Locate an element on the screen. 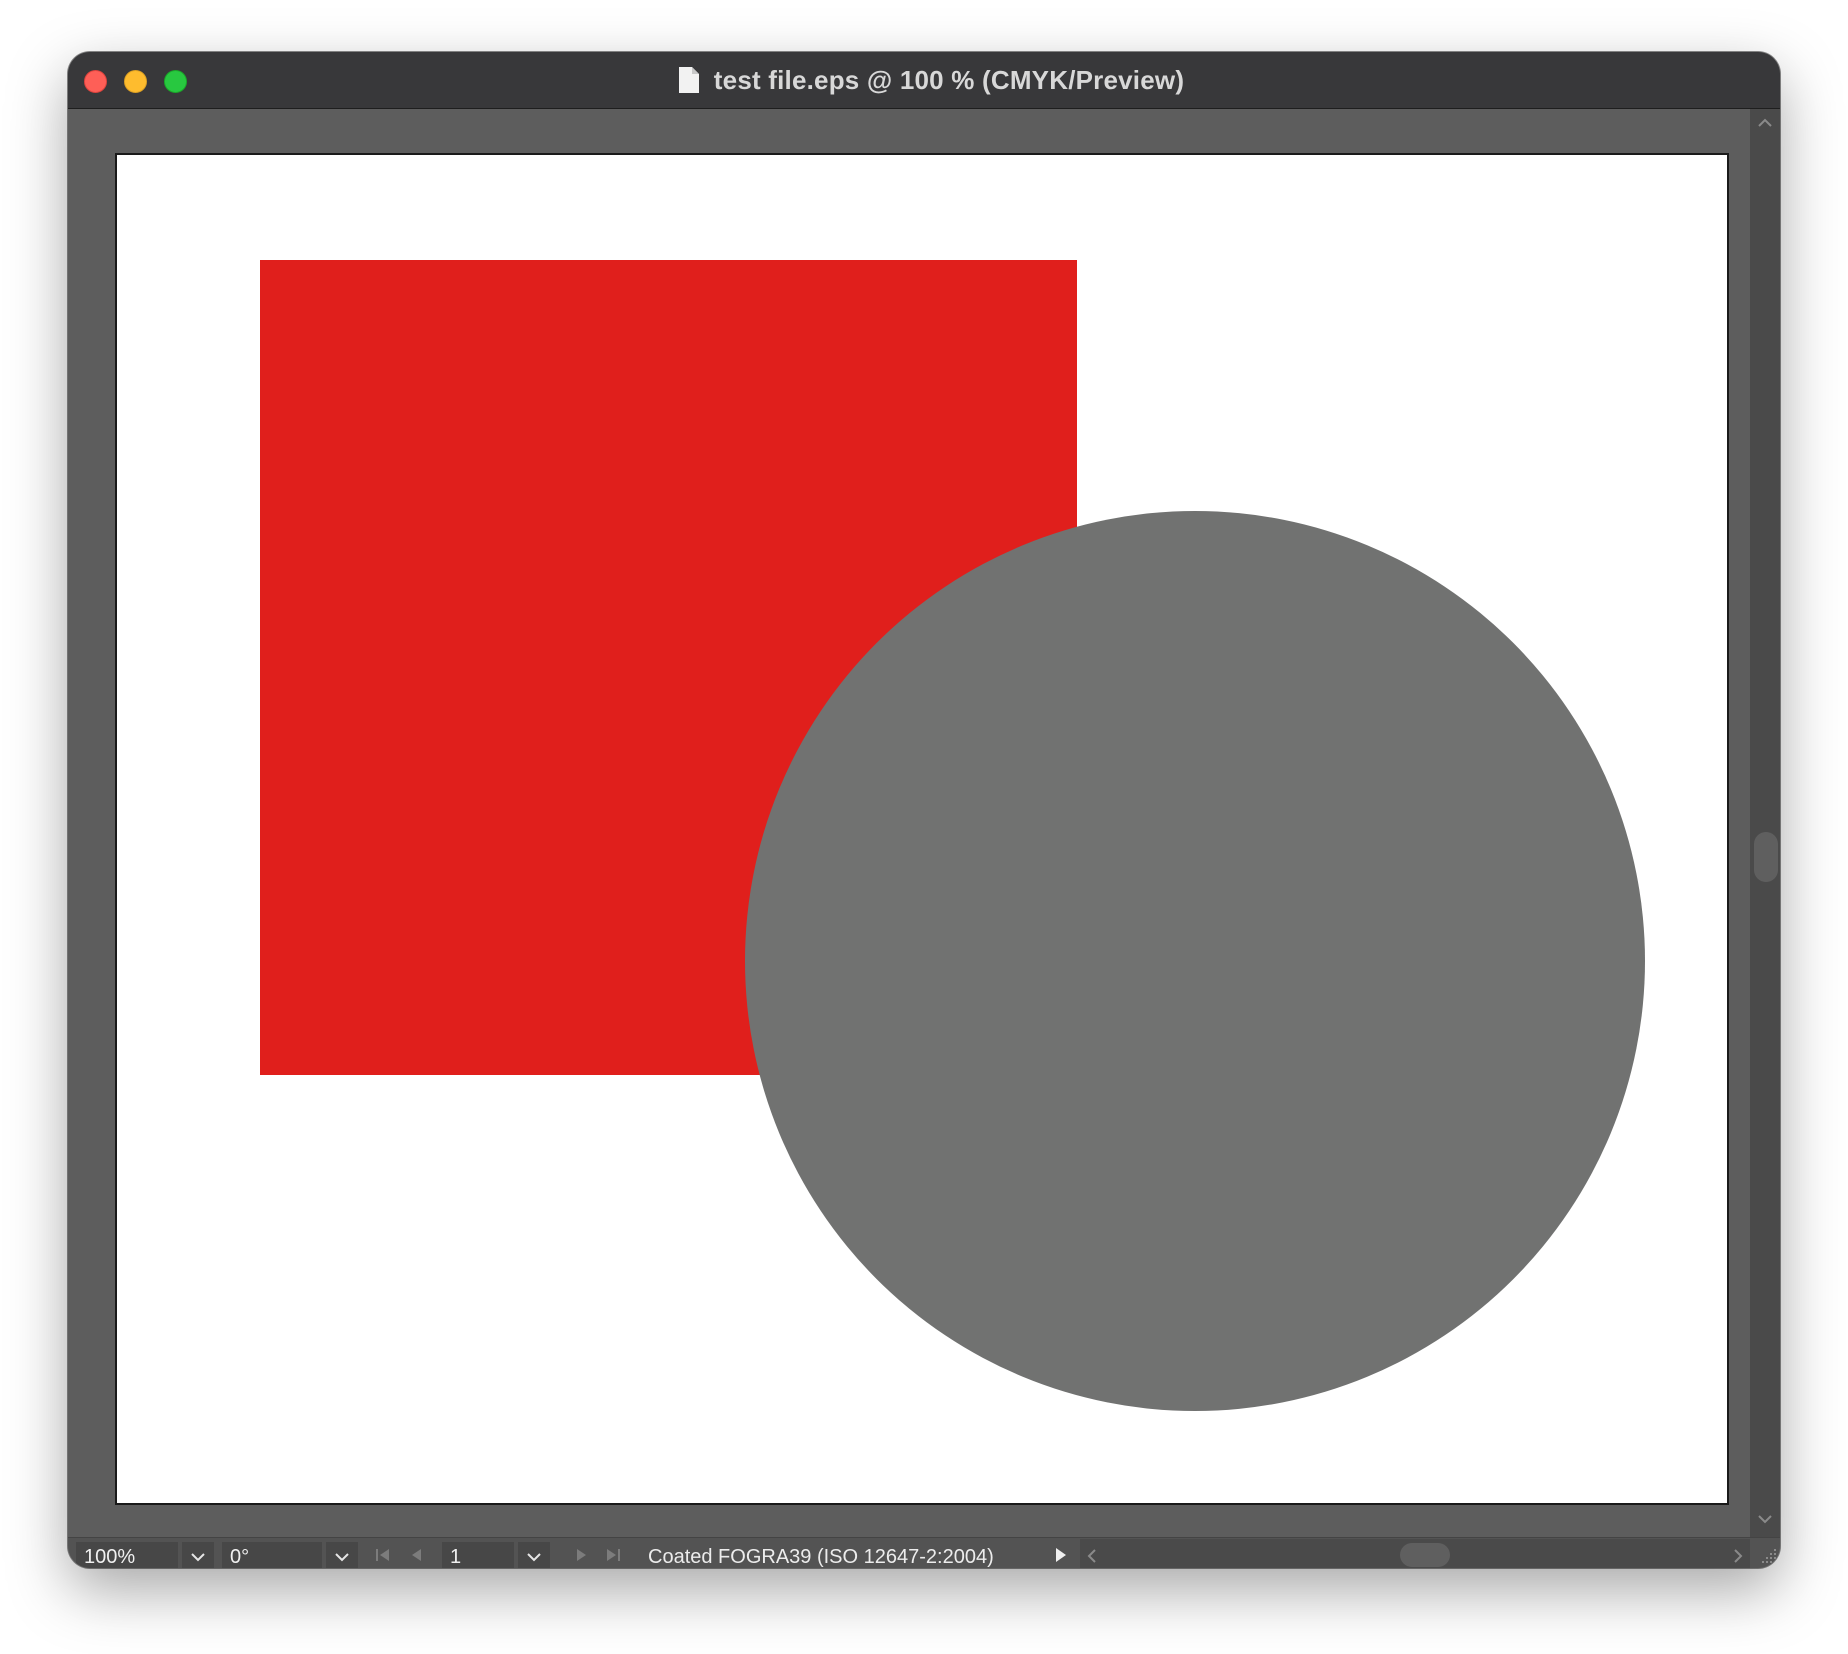  title-bar: test file.eps @ 100 % (CMYK/Preview) is located at coordinates (924, 80).